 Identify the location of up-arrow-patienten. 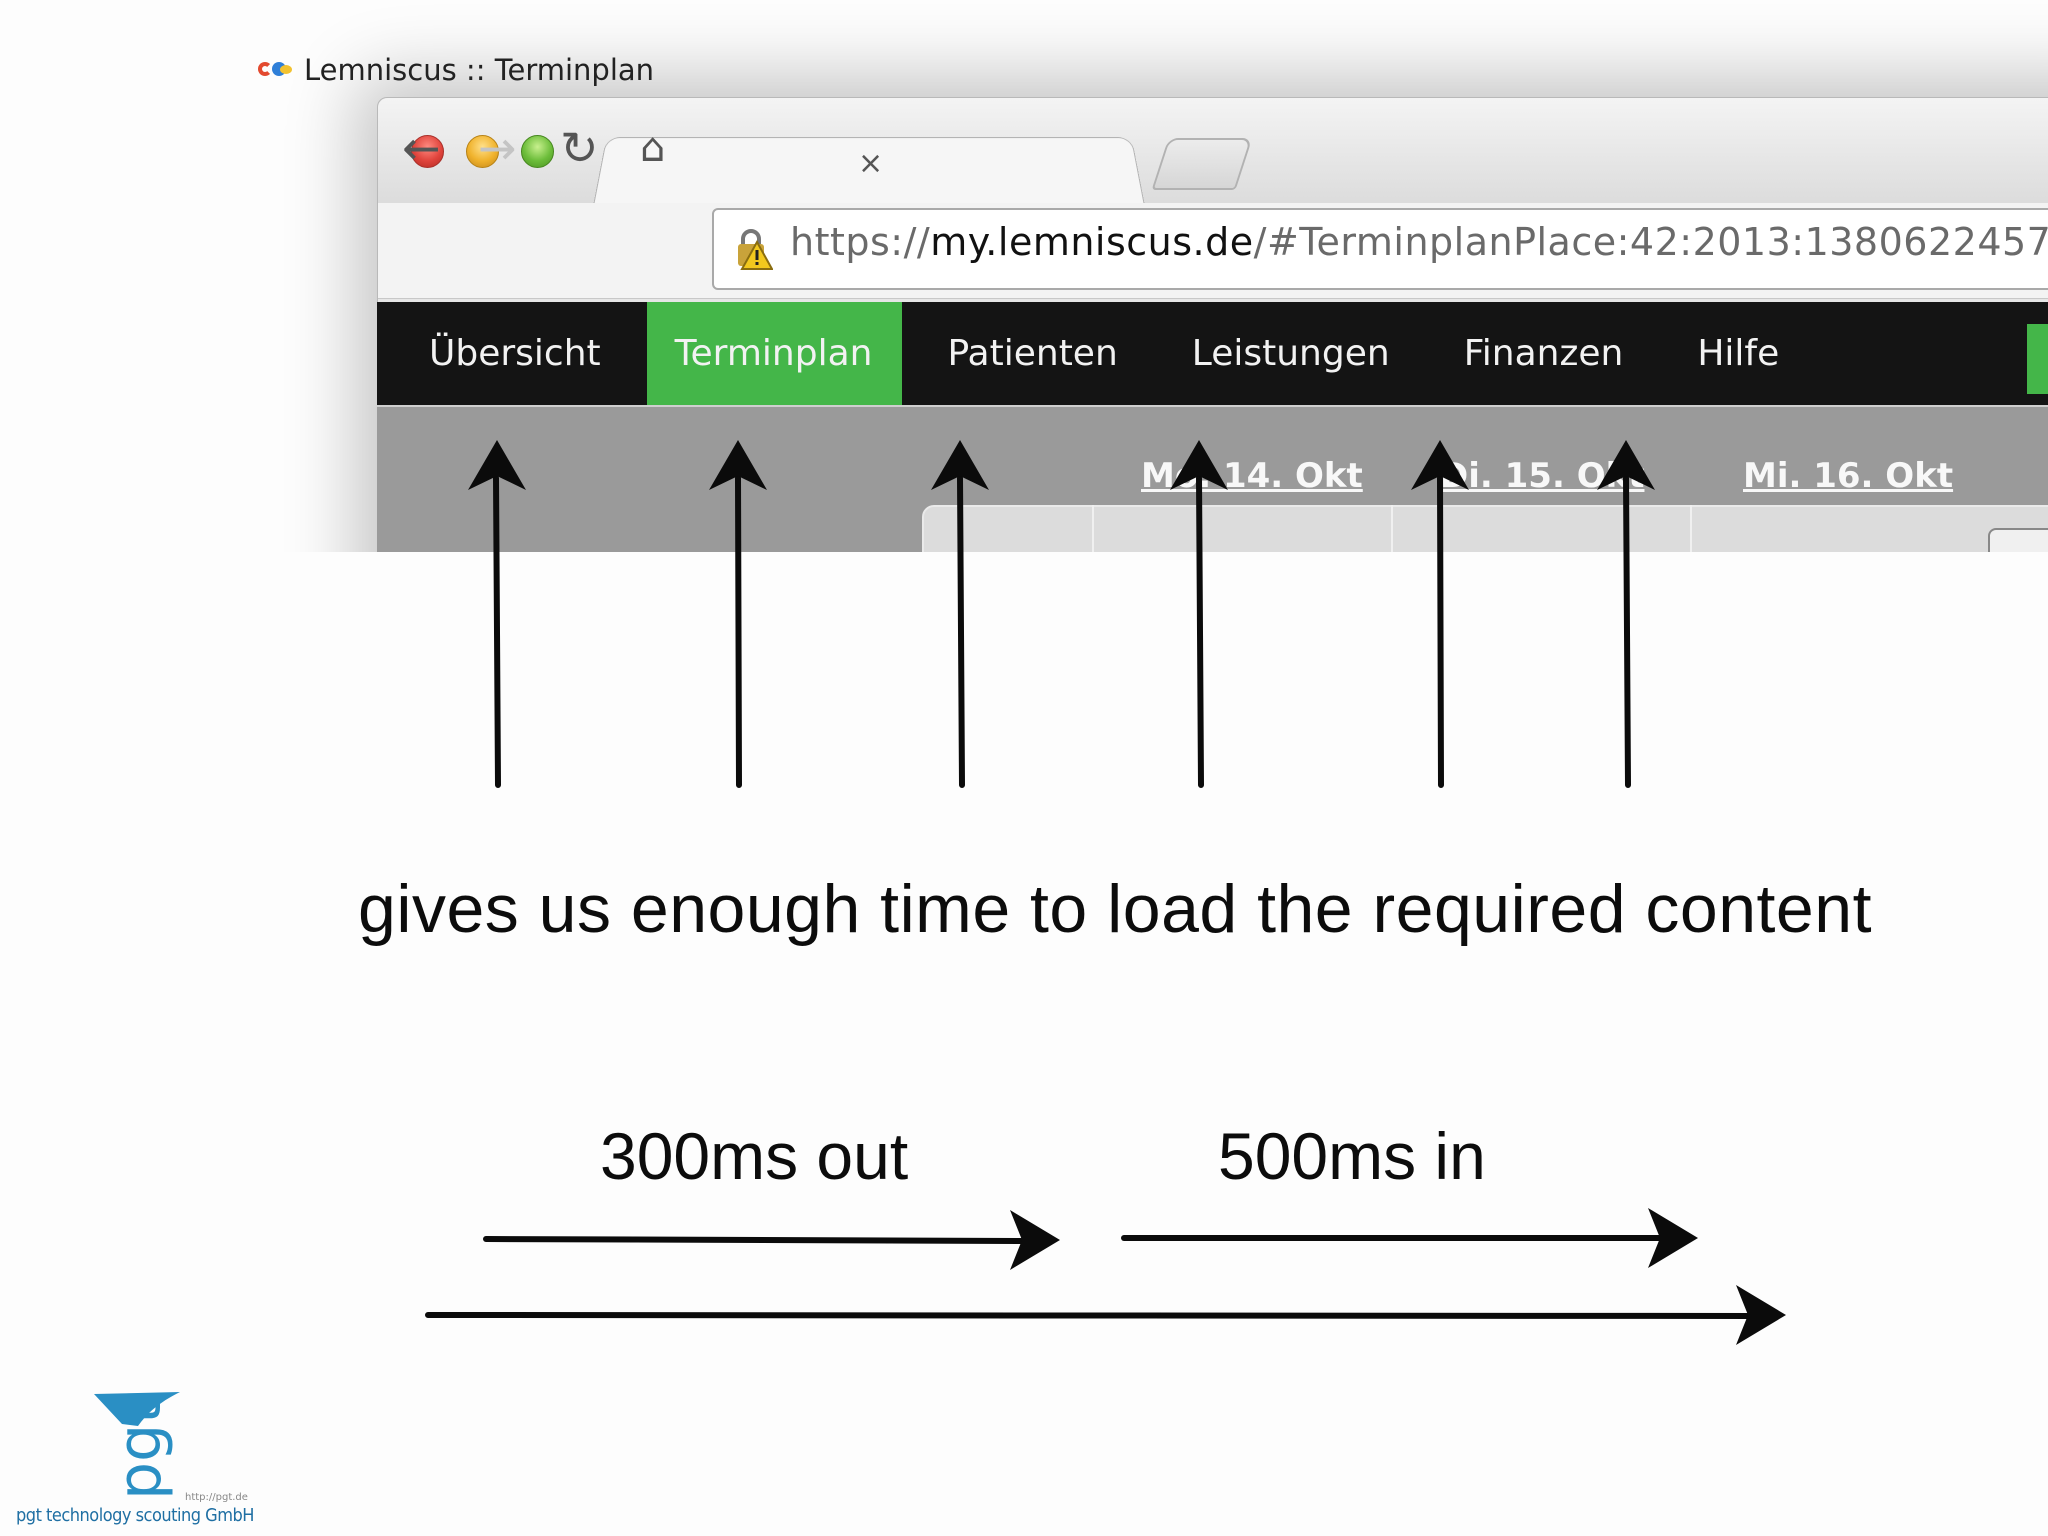
(961, 631).